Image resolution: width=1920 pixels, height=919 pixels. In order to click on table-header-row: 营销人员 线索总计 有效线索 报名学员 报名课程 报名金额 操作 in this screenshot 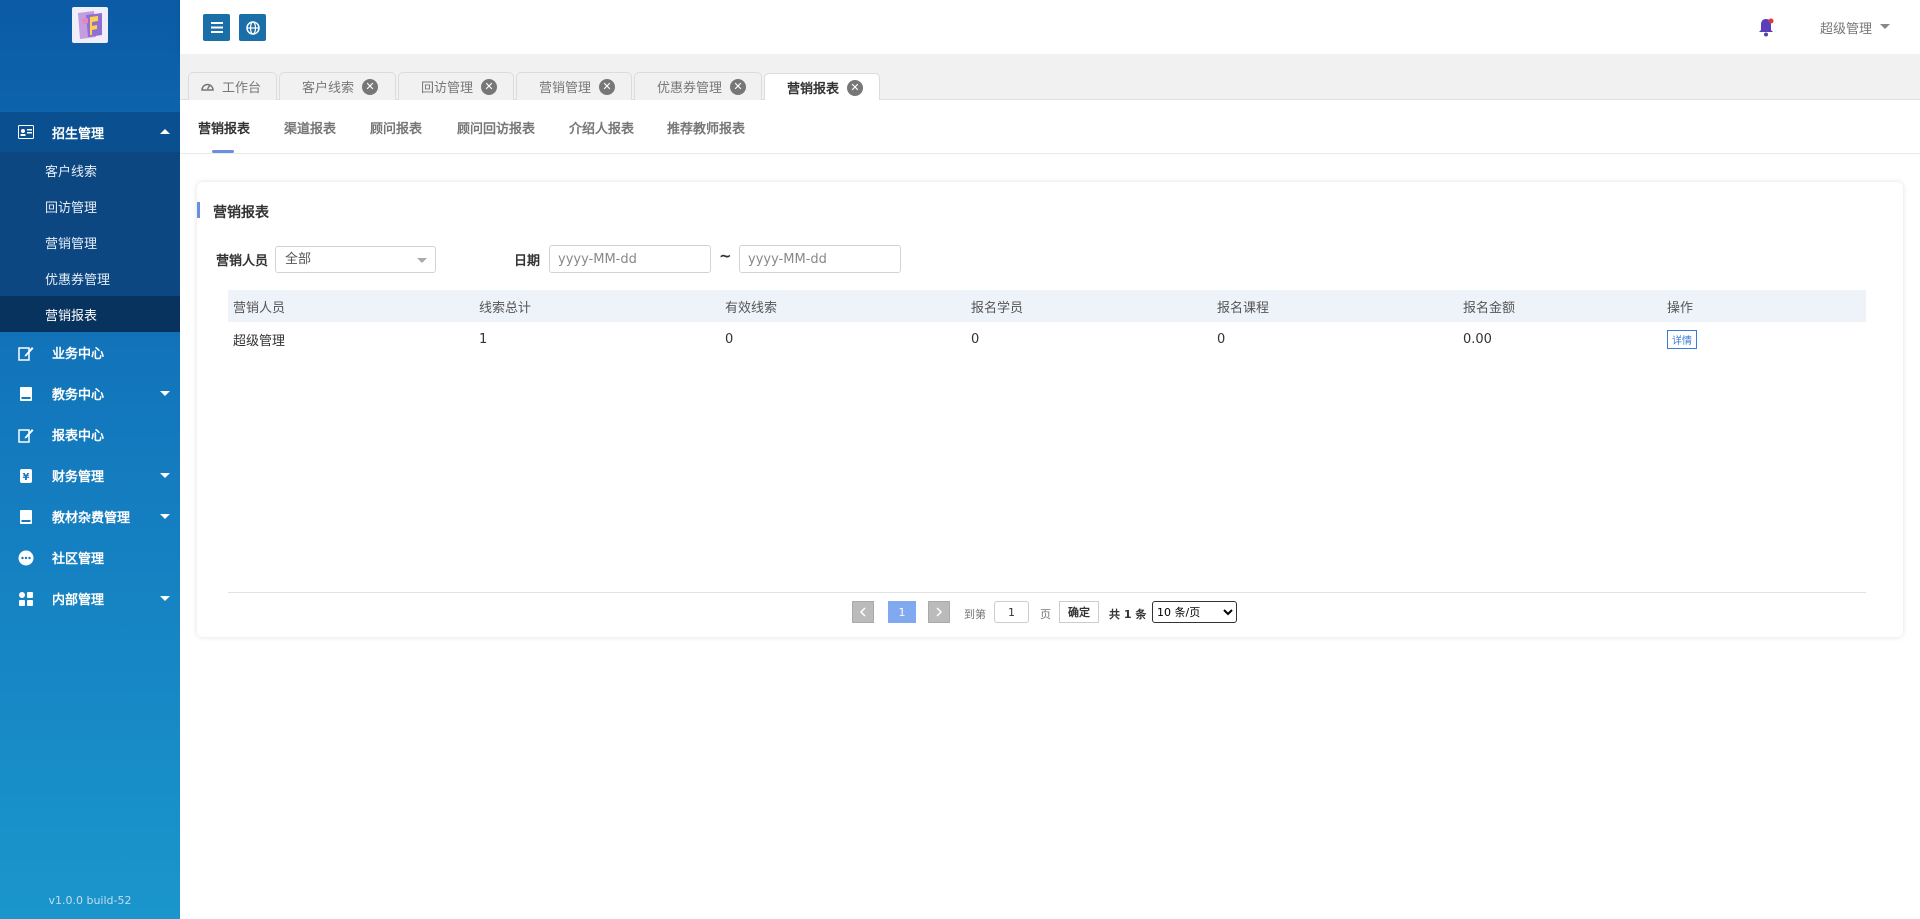, I will do `click(1047, 306)`.